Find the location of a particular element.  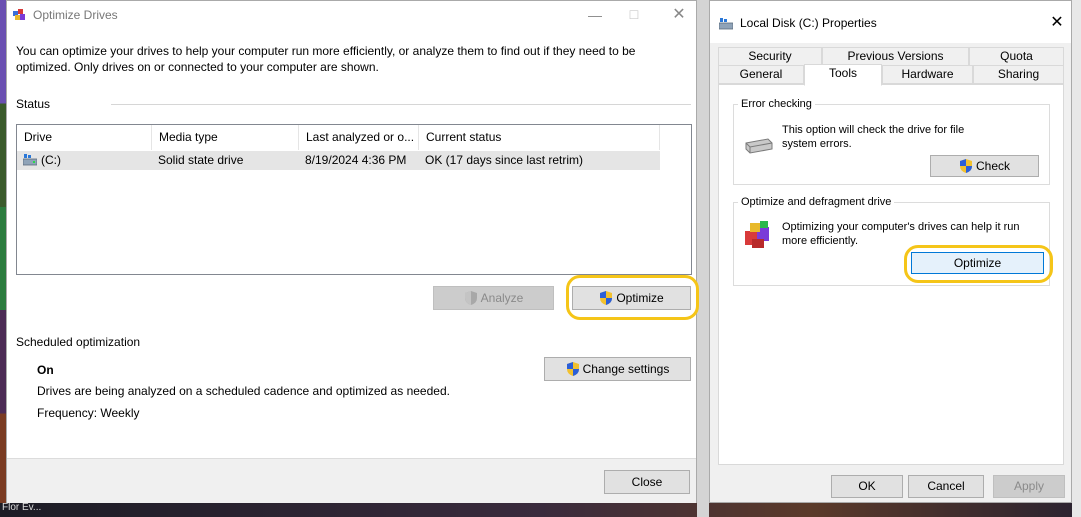

close-button: Close is located at coordinates (647, 482).